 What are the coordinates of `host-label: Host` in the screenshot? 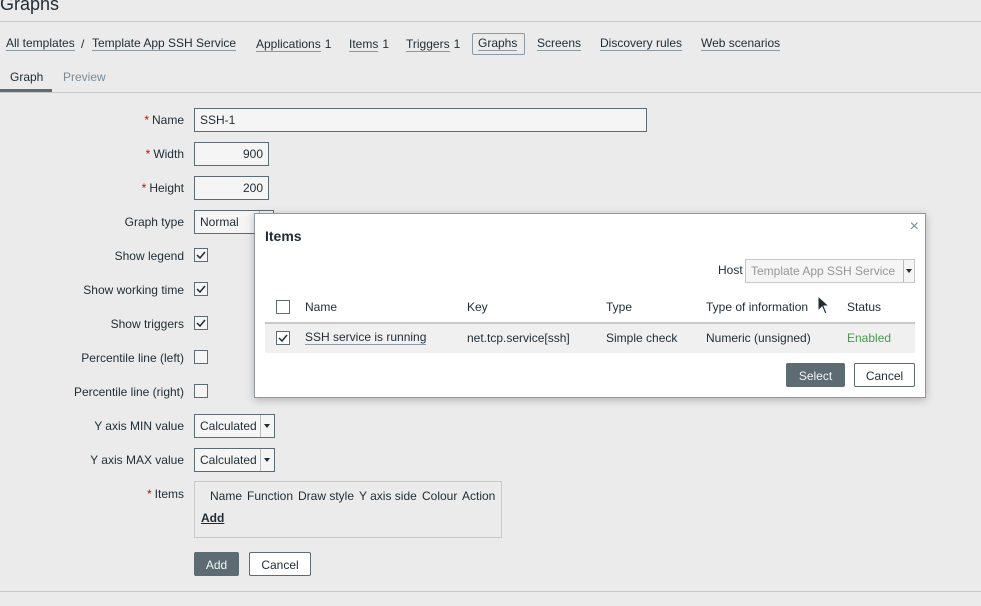 It's located at (730, 270).